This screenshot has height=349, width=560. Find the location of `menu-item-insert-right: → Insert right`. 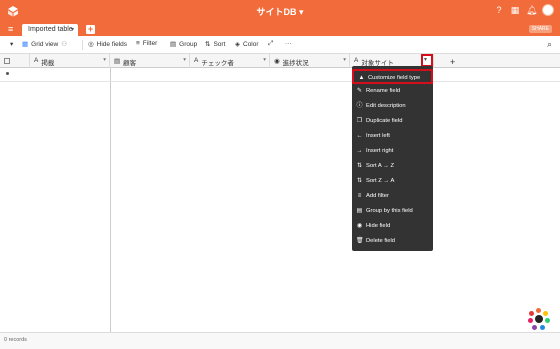

menu-item-insert-right: → Insert right is located at coordinates (392, 151).